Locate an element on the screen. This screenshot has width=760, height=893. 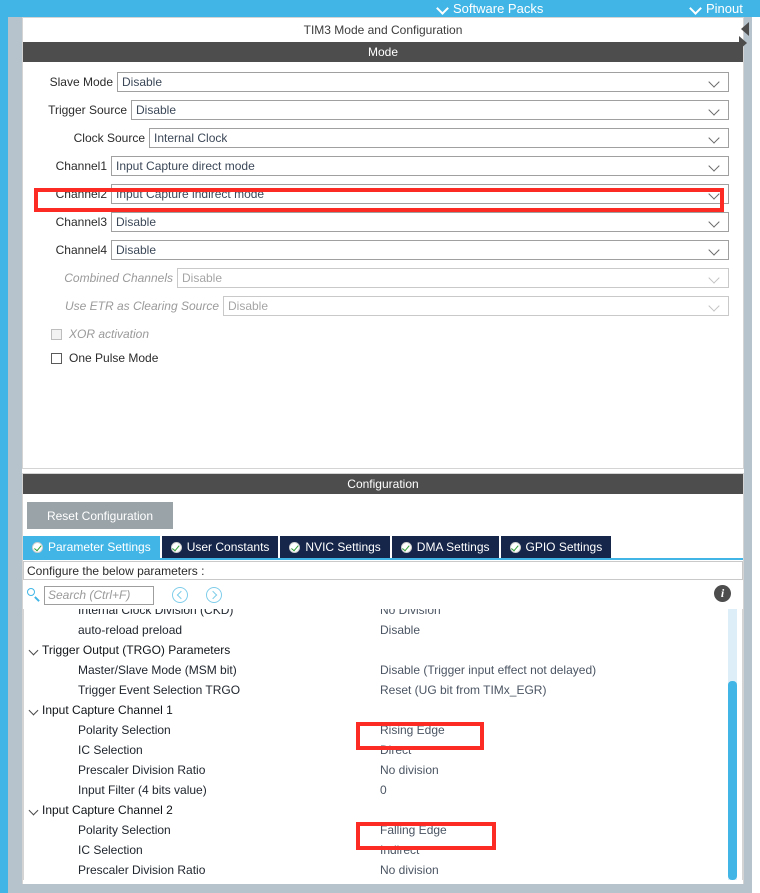
tab-label: Parameter Settings is located at coordinates (99, 547).